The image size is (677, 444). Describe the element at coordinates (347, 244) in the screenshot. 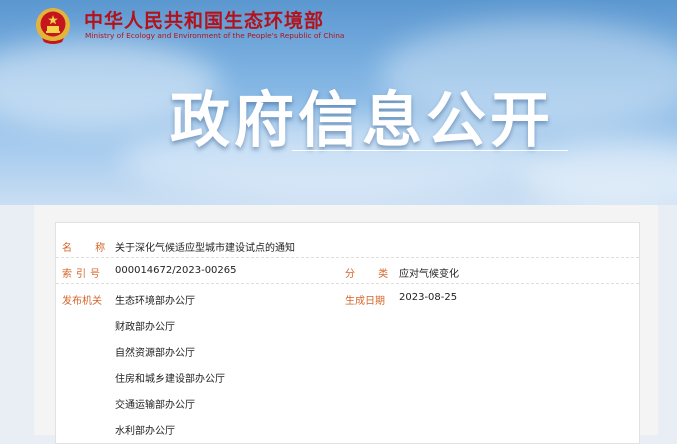

I see `name-row: 名 称 关于深化气候适应型城市建设试点的通知` at that location.